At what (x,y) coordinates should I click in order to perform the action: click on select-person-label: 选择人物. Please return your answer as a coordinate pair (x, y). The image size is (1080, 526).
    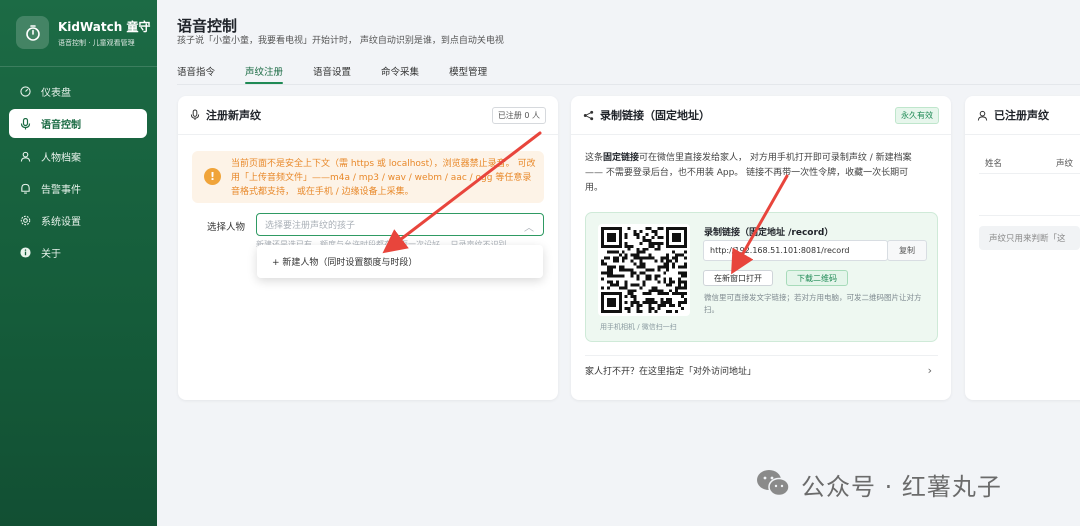
    Looking at the image, I should click on (226, 227).